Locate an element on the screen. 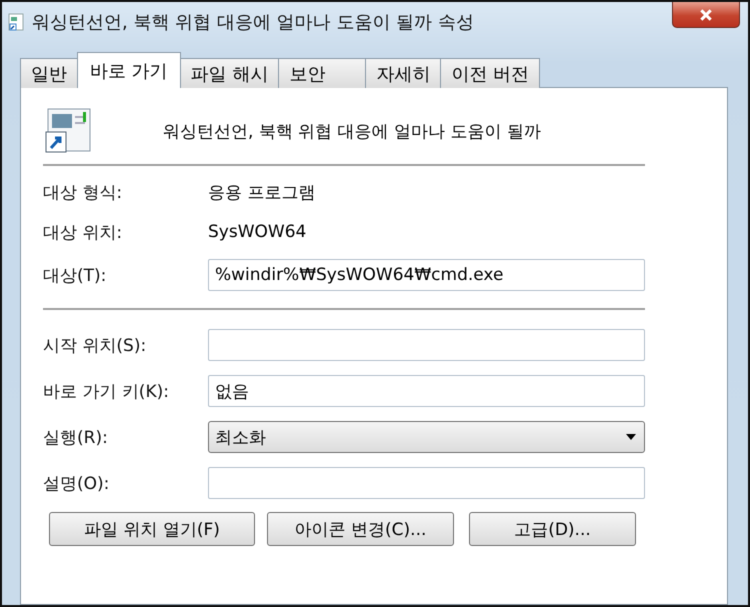  tab: 자세히 is located at coordinates (403, 73).